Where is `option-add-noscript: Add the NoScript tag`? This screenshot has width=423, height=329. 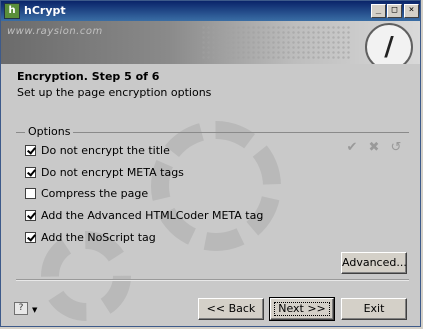
option-add-noscript: Add the NoScript tag is located at coordinates (90, 237).